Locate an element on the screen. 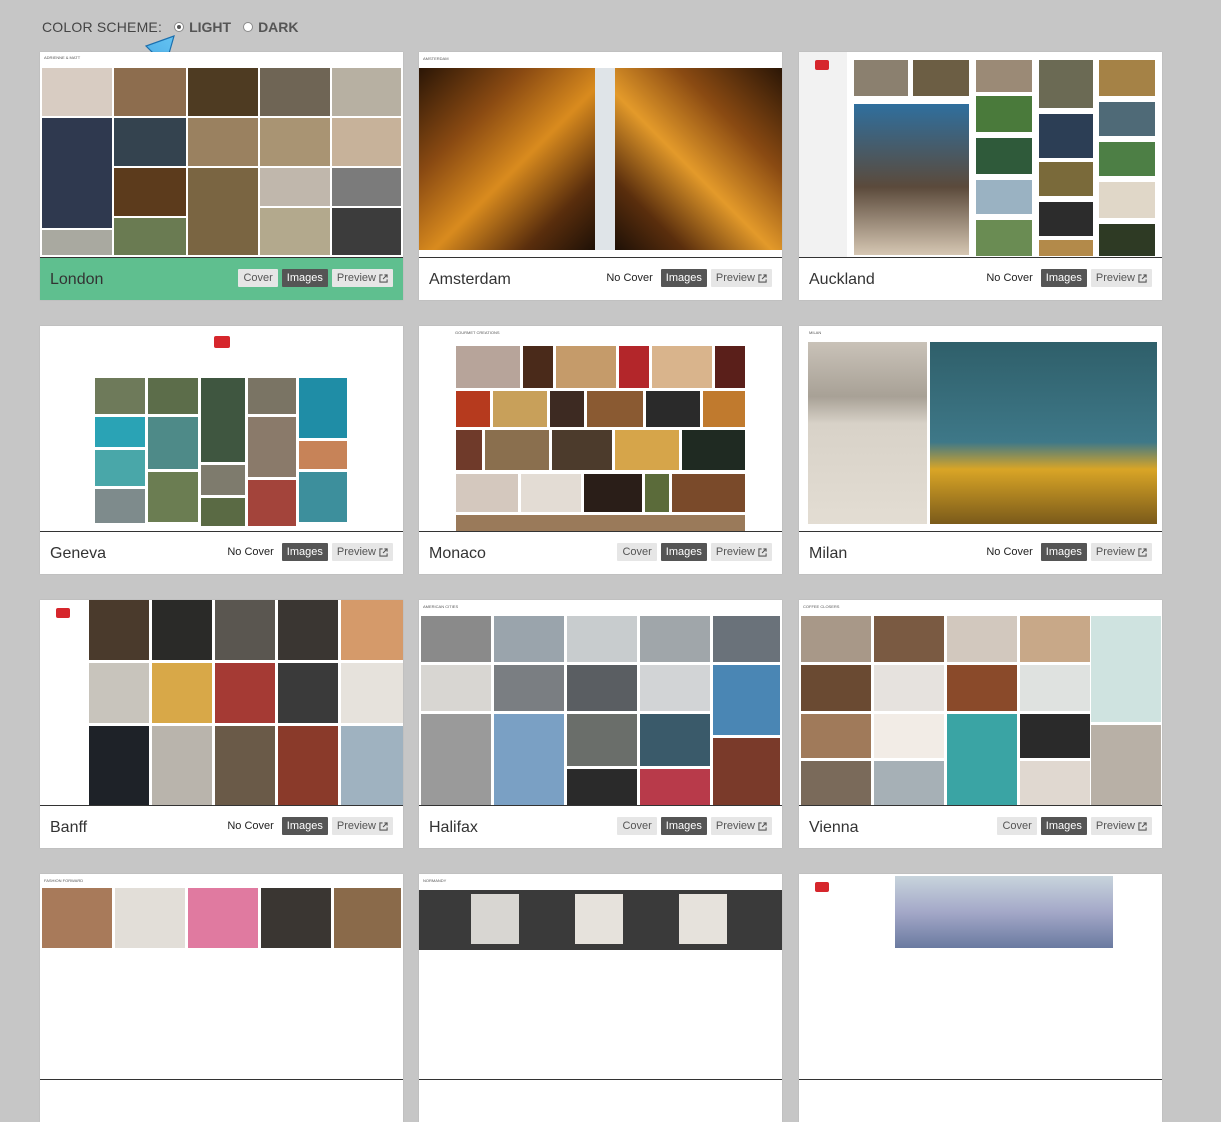  theme-card-banff: Banff No Cover Images Preview is located at coordinates (221, 724).